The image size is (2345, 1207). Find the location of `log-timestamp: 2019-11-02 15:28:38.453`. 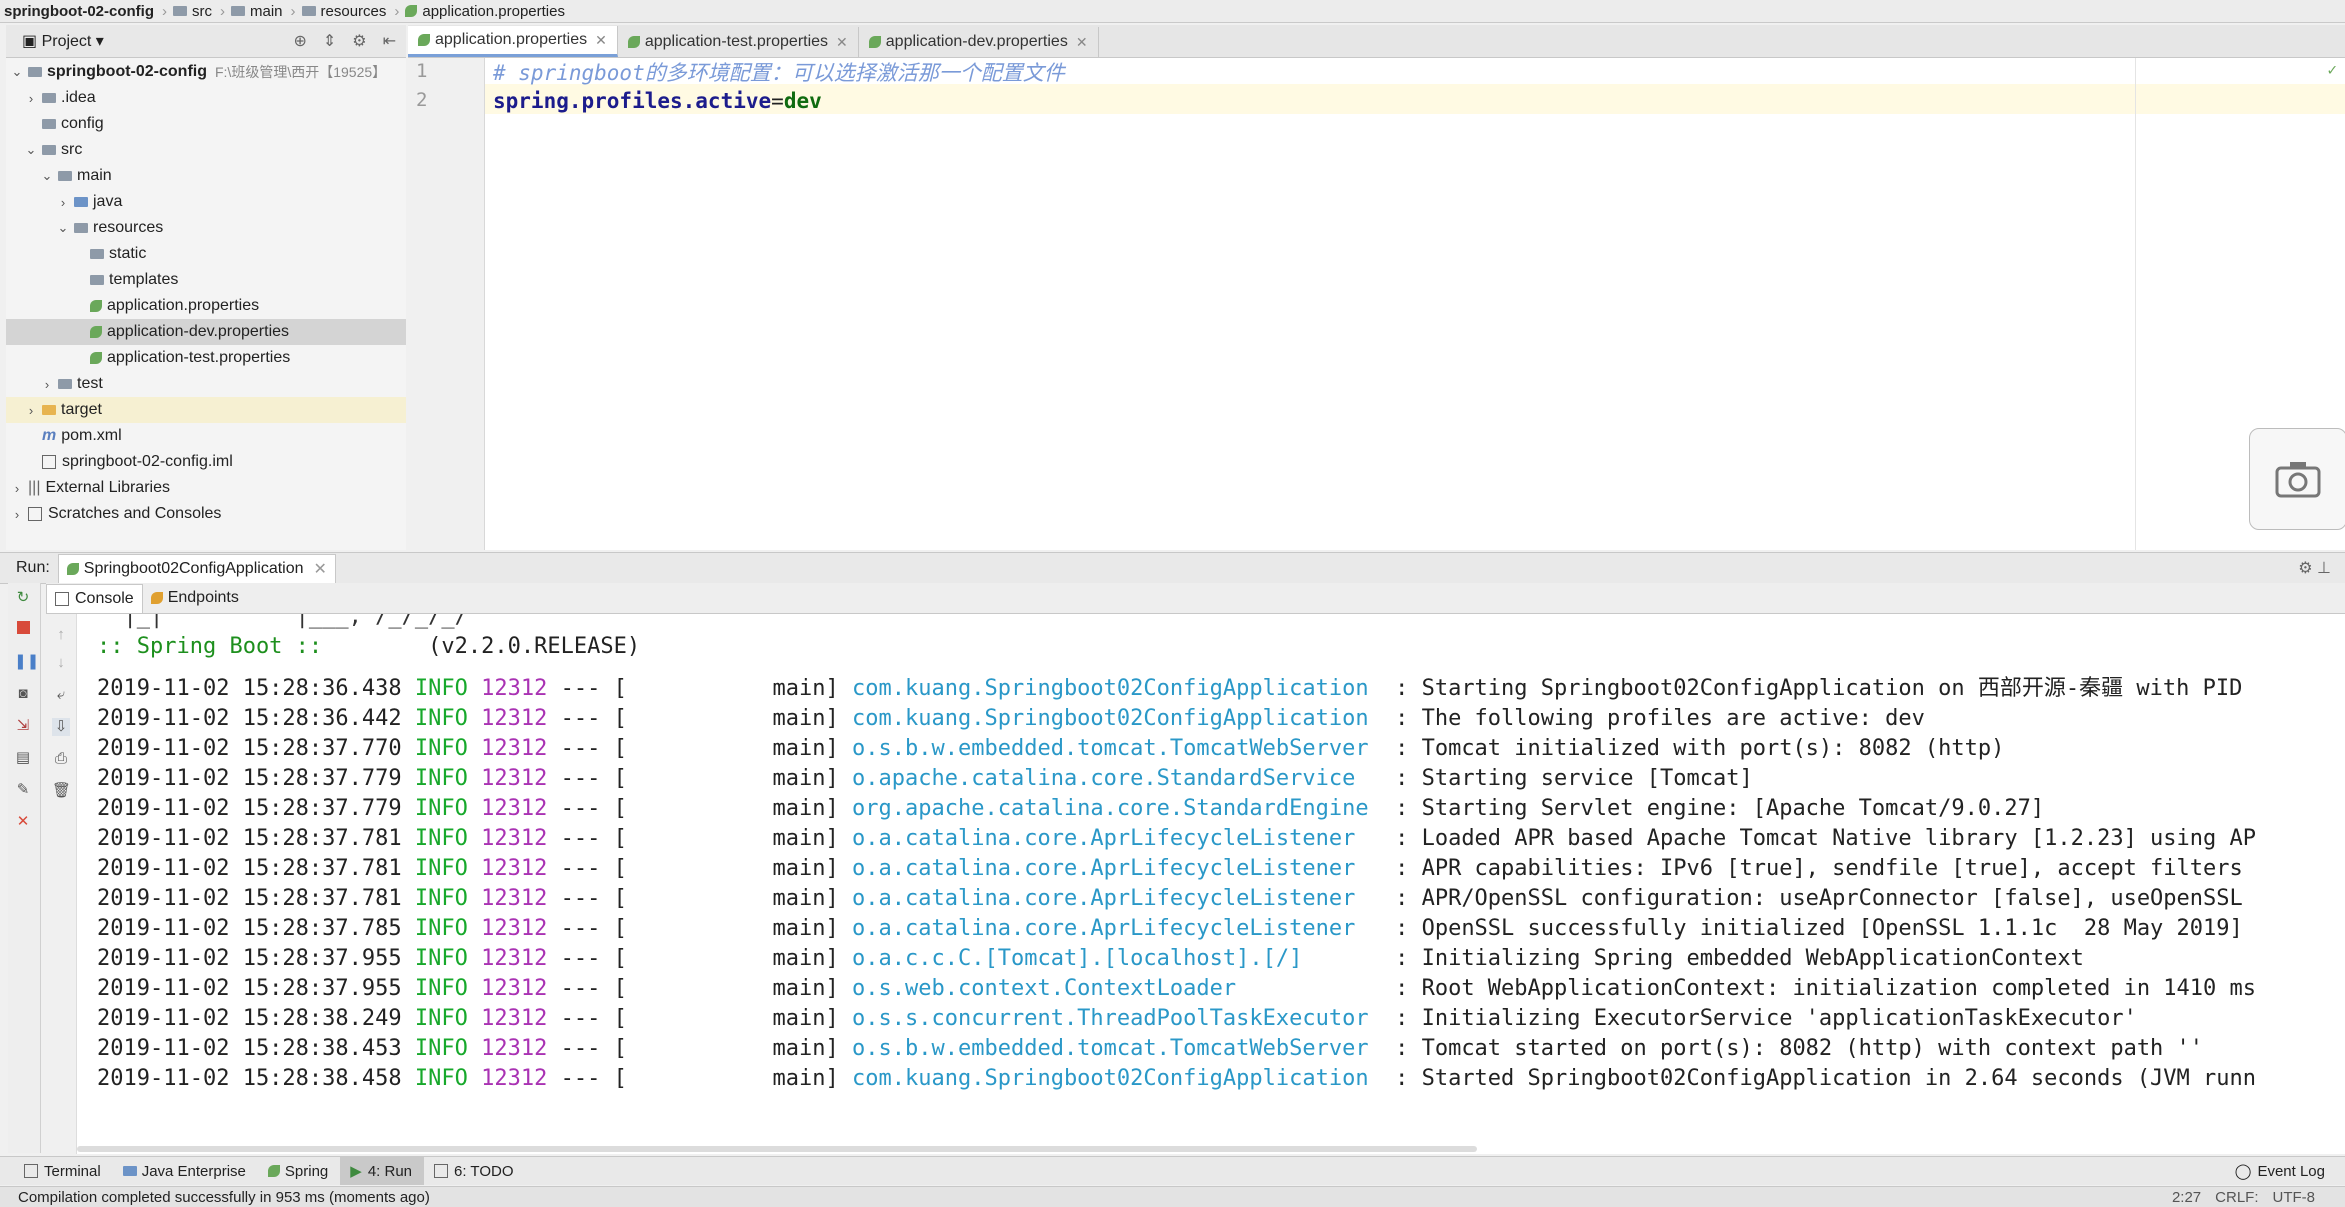

log-timestamp: 2019-11-02 15:28:38.453 is located at coordinates (249, 1048).